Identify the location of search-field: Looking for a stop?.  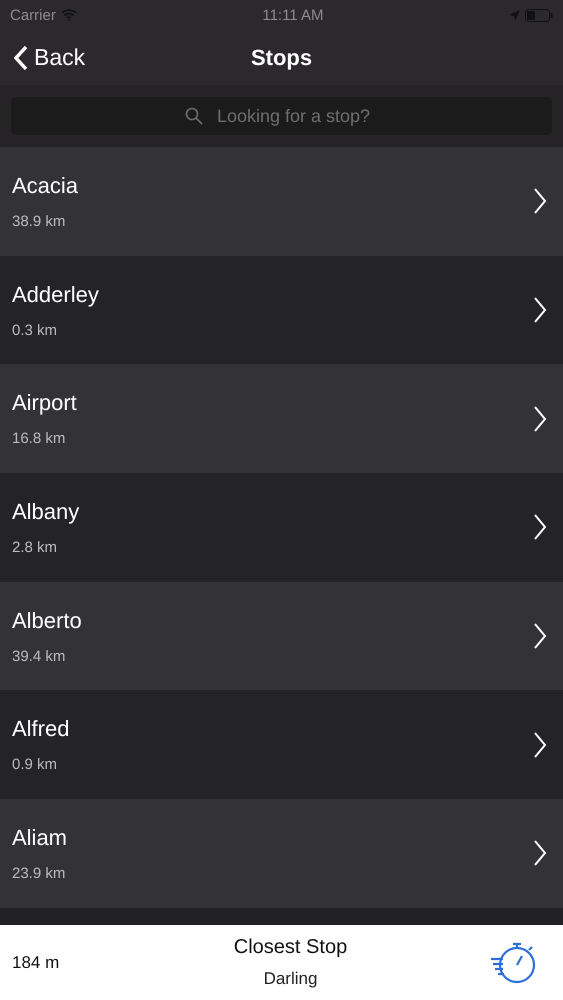
(281, 116).